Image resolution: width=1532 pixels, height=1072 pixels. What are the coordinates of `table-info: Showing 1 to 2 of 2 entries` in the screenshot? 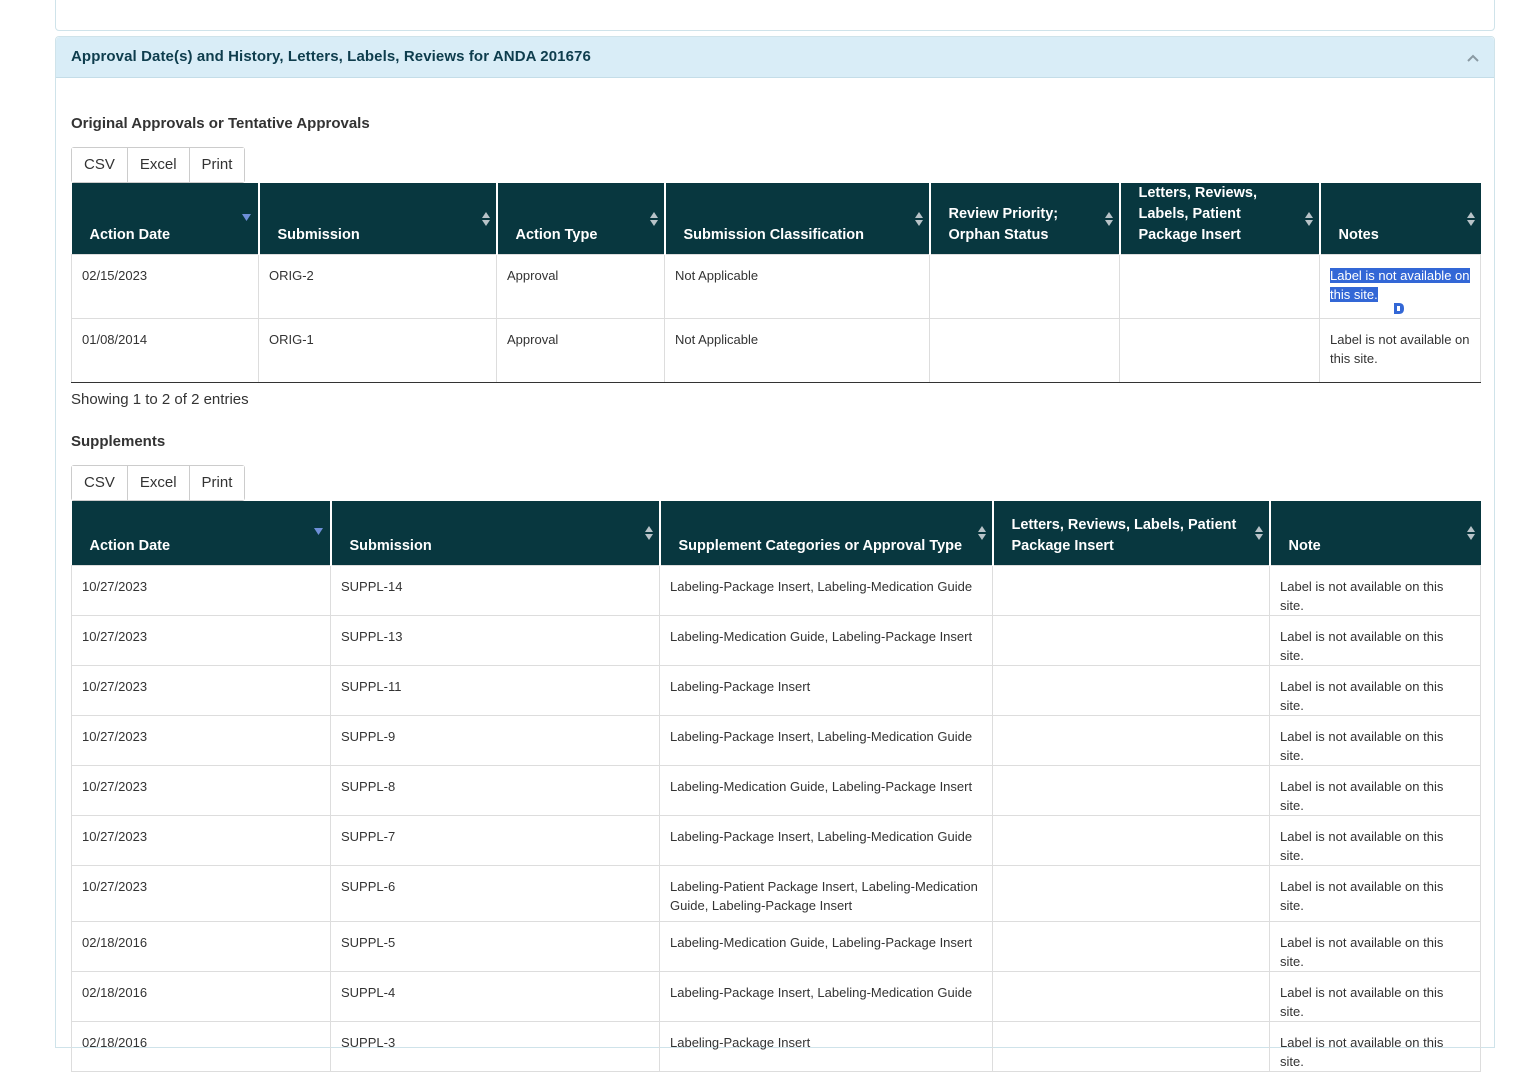 It's located at (160, 399).